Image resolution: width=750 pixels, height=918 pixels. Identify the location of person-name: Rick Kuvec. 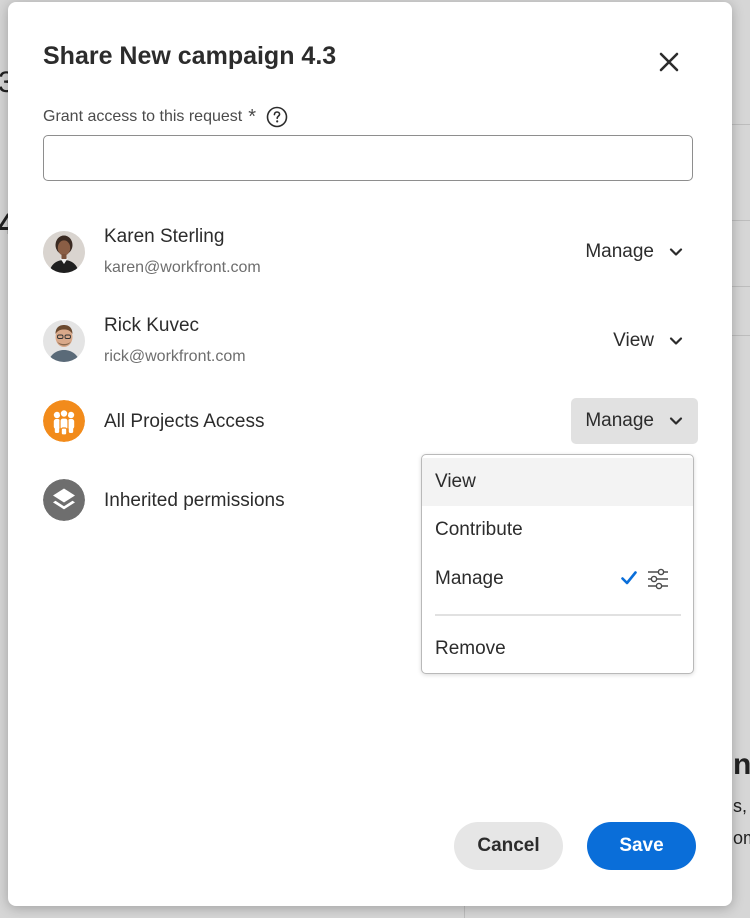
(152, 325).